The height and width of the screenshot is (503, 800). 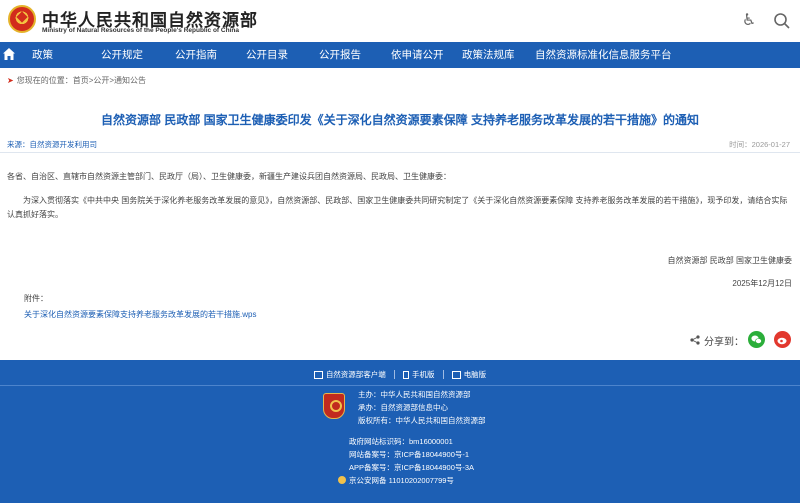 What do you see at coordinates (267, 55) in the screenshot?
I see `nav-item-catalog: 公开目录` at bounding box center [267, 55].